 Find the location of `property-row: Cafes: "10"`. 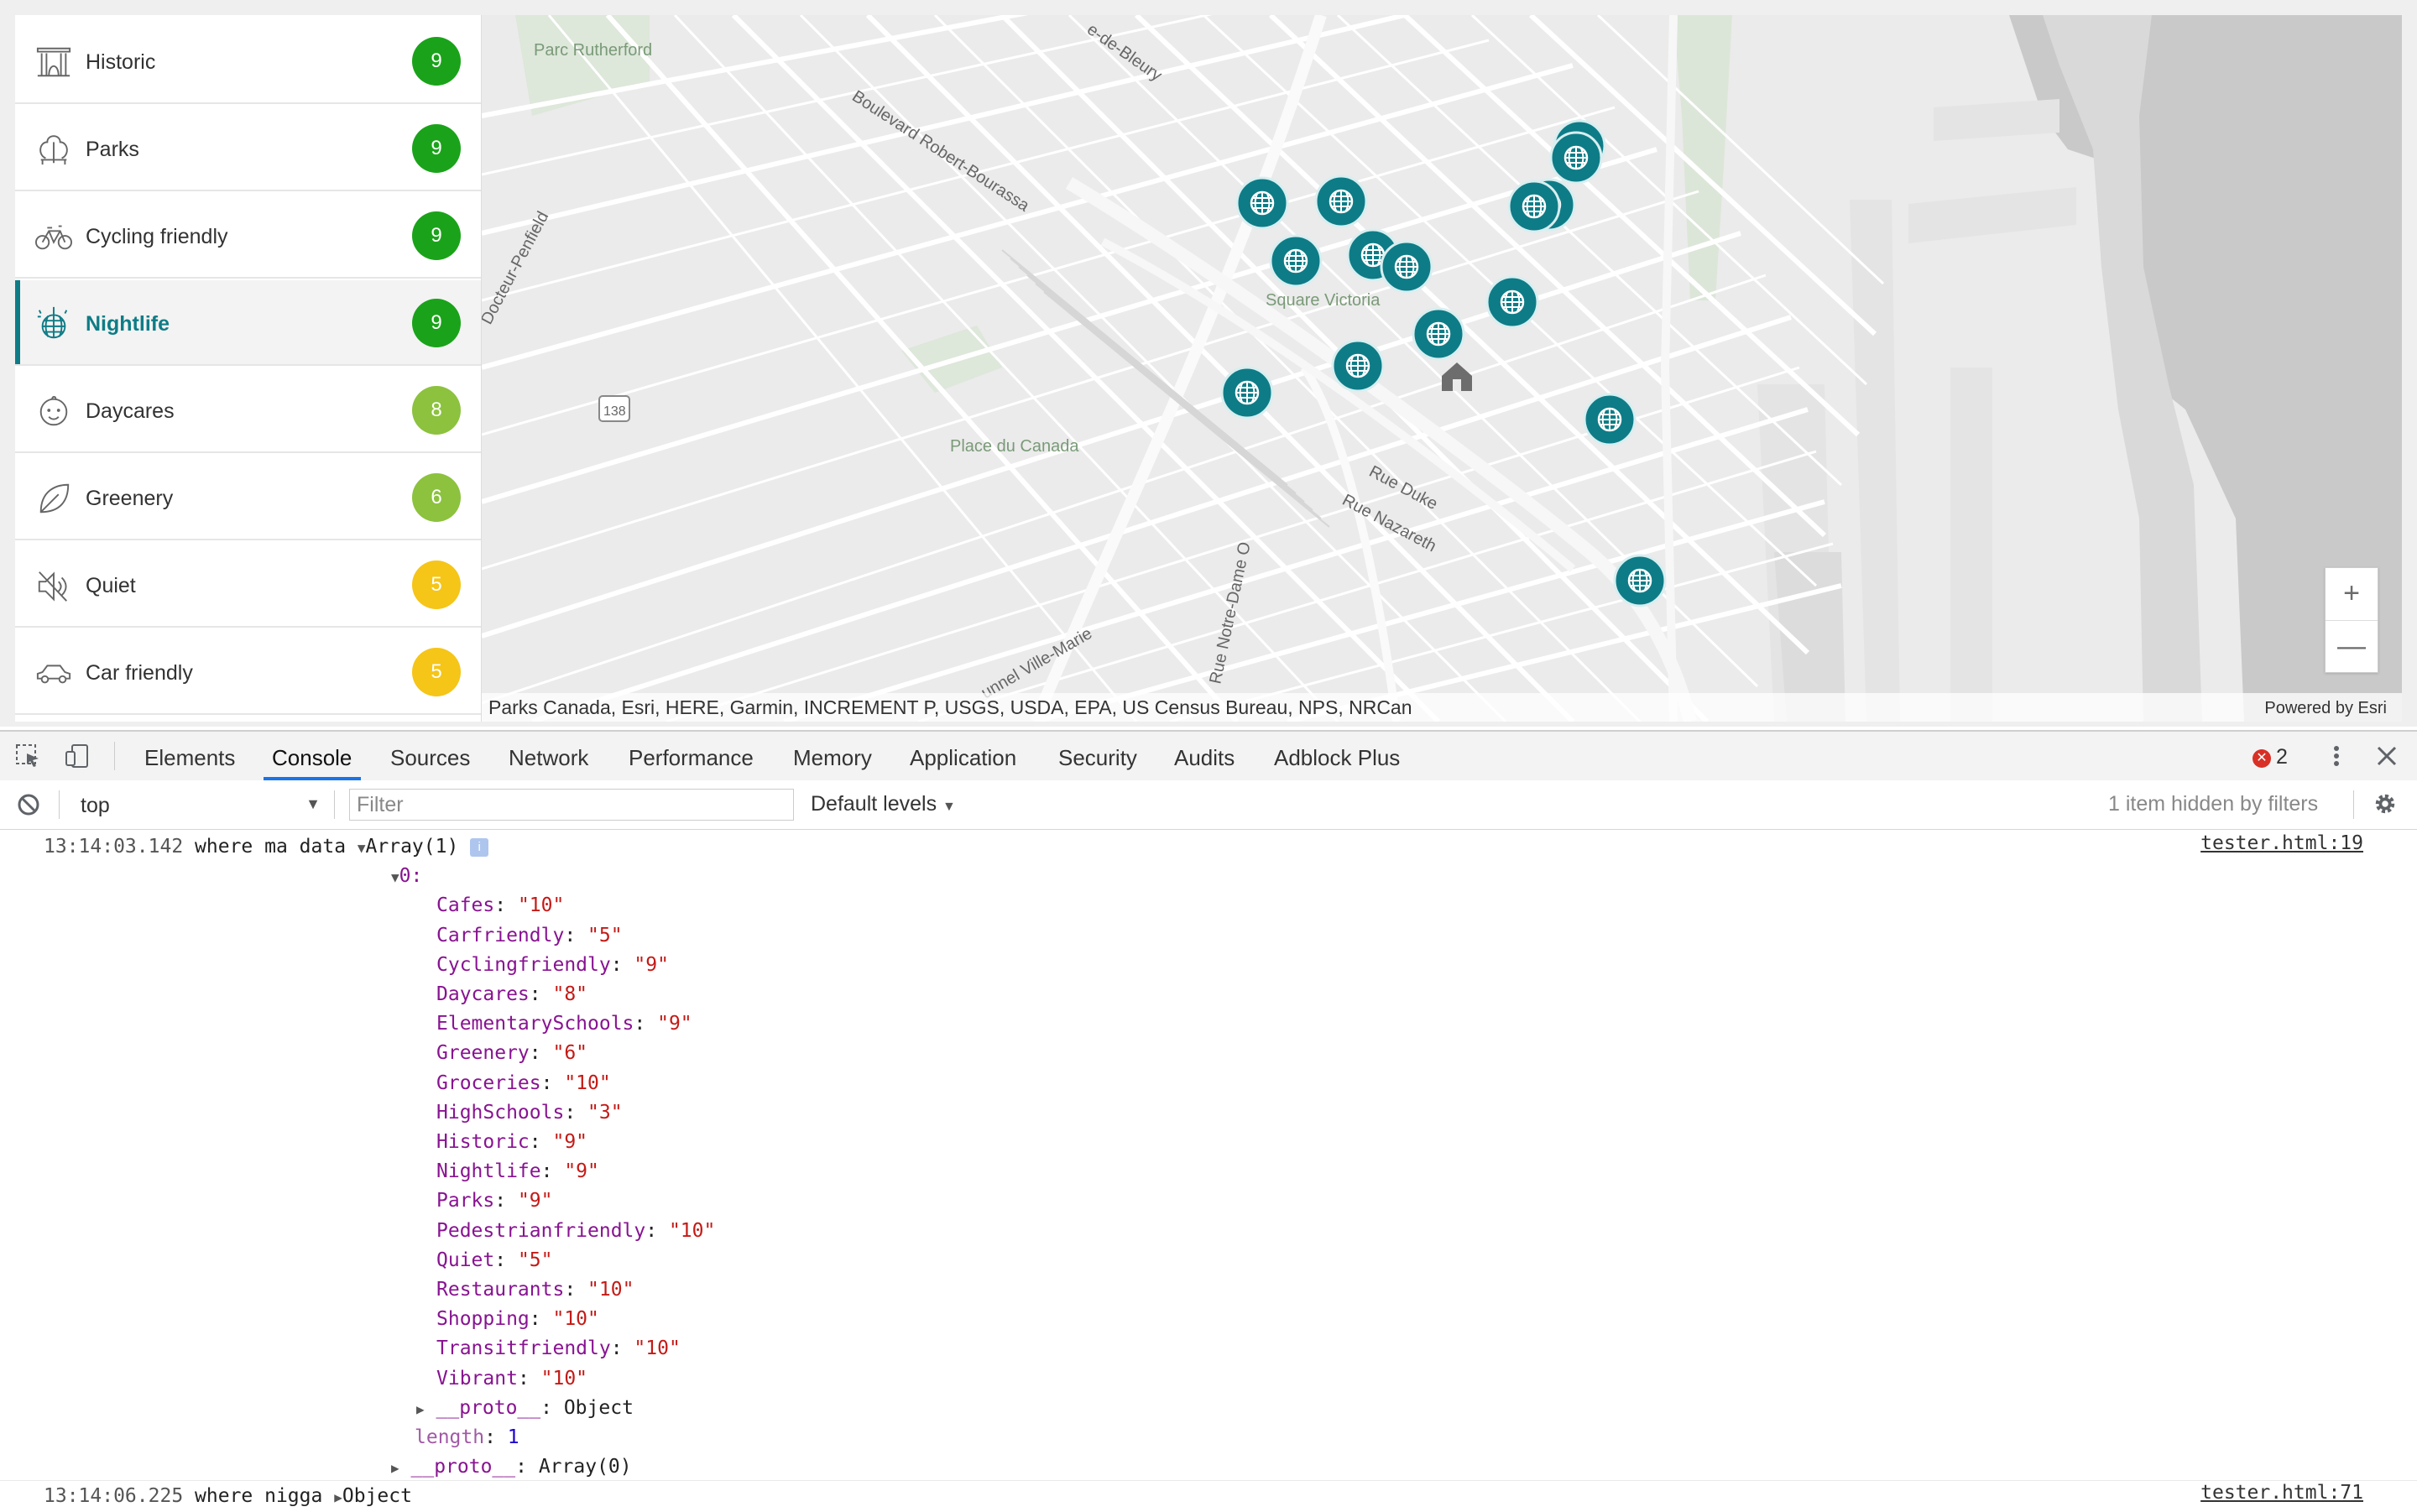

property-row: Cafes: "10" is located at coordinates (500, 905).